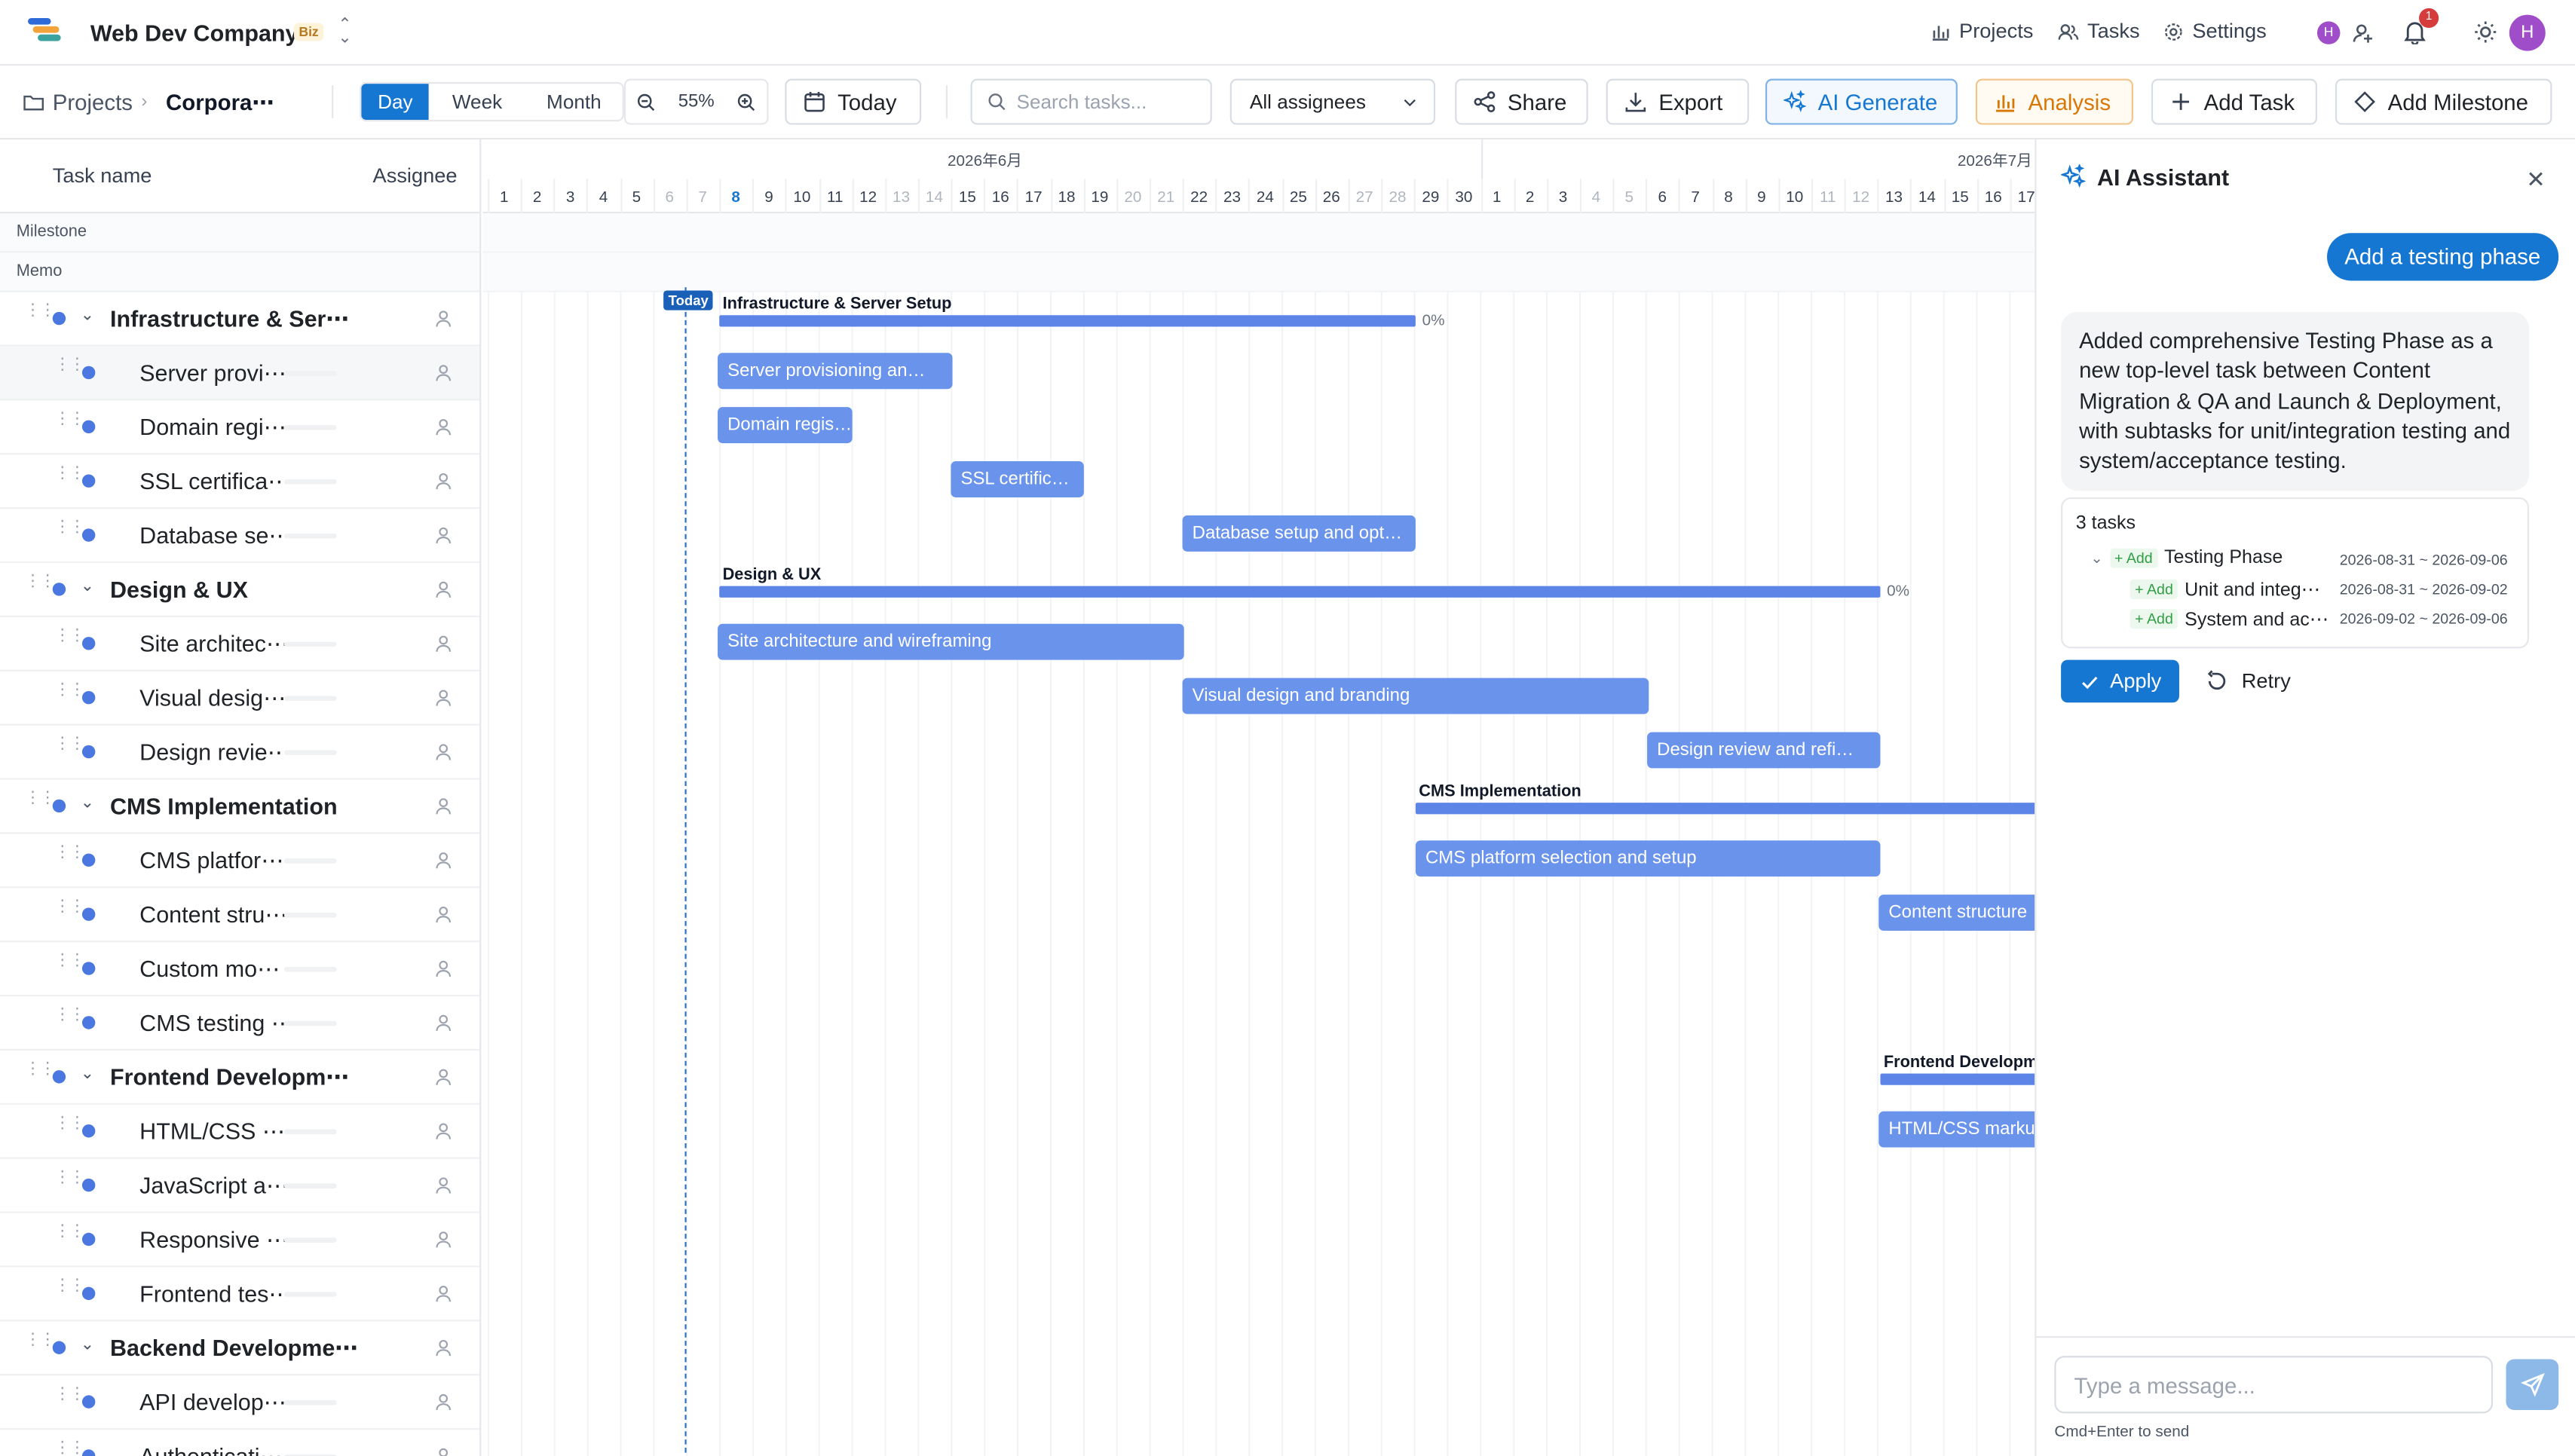 The image size is (2575, 1456). What do you see at coordinates (2054, 101) in the screenshot?
I see `analysis-button: Analysis` at bounding box center [2054, 101].